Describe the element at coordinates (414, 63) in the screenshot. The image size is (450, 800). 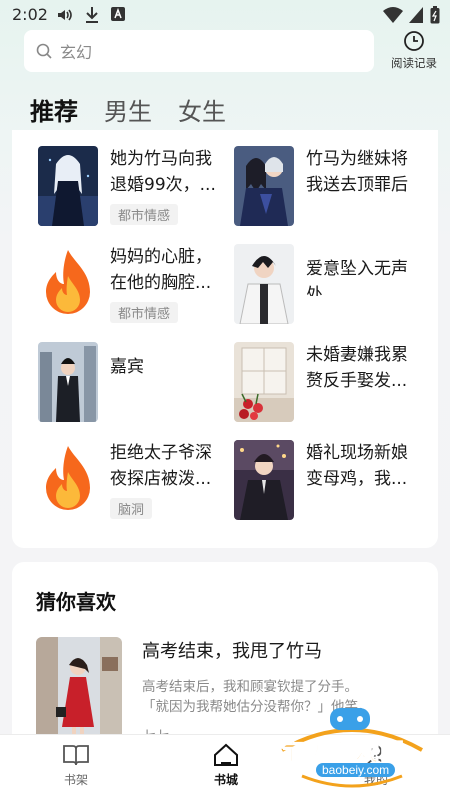
I see `reading-history-label: 阅读记录` at that location.